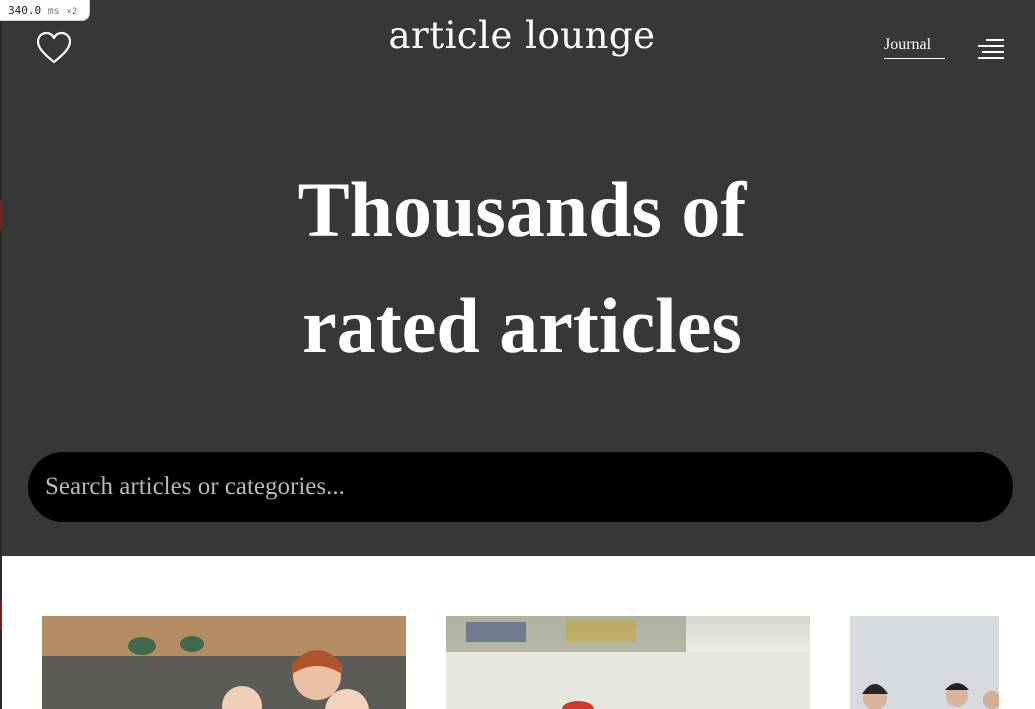 The image size is (1035, 709). I want to click on journal-link: Journal, so click(914, 47).